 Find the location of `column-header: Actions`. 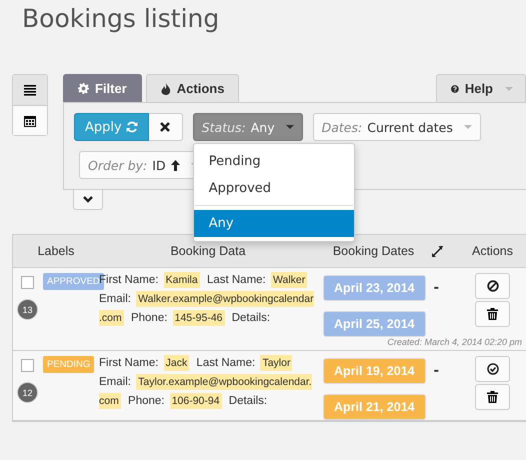

column-header: Actions is located at coordinates (492, 251).